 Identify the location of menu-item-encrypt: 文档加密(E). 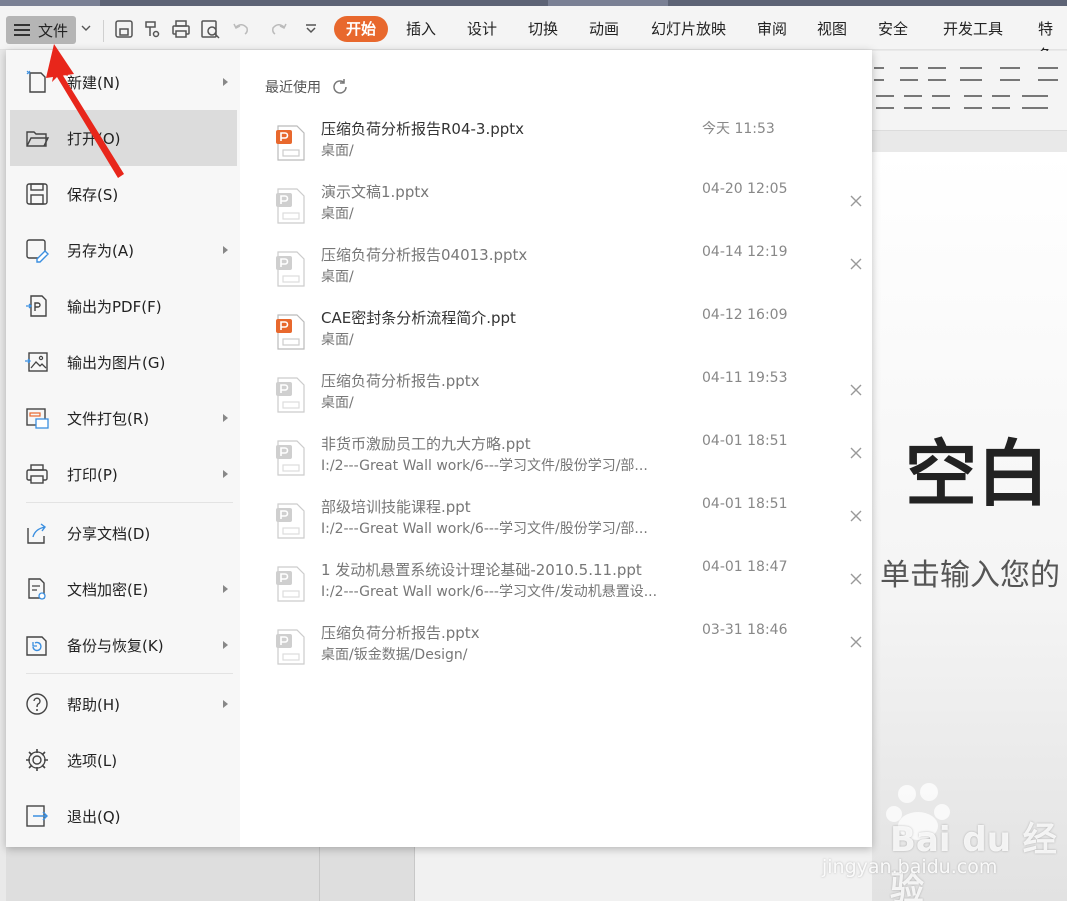
(123, 589).